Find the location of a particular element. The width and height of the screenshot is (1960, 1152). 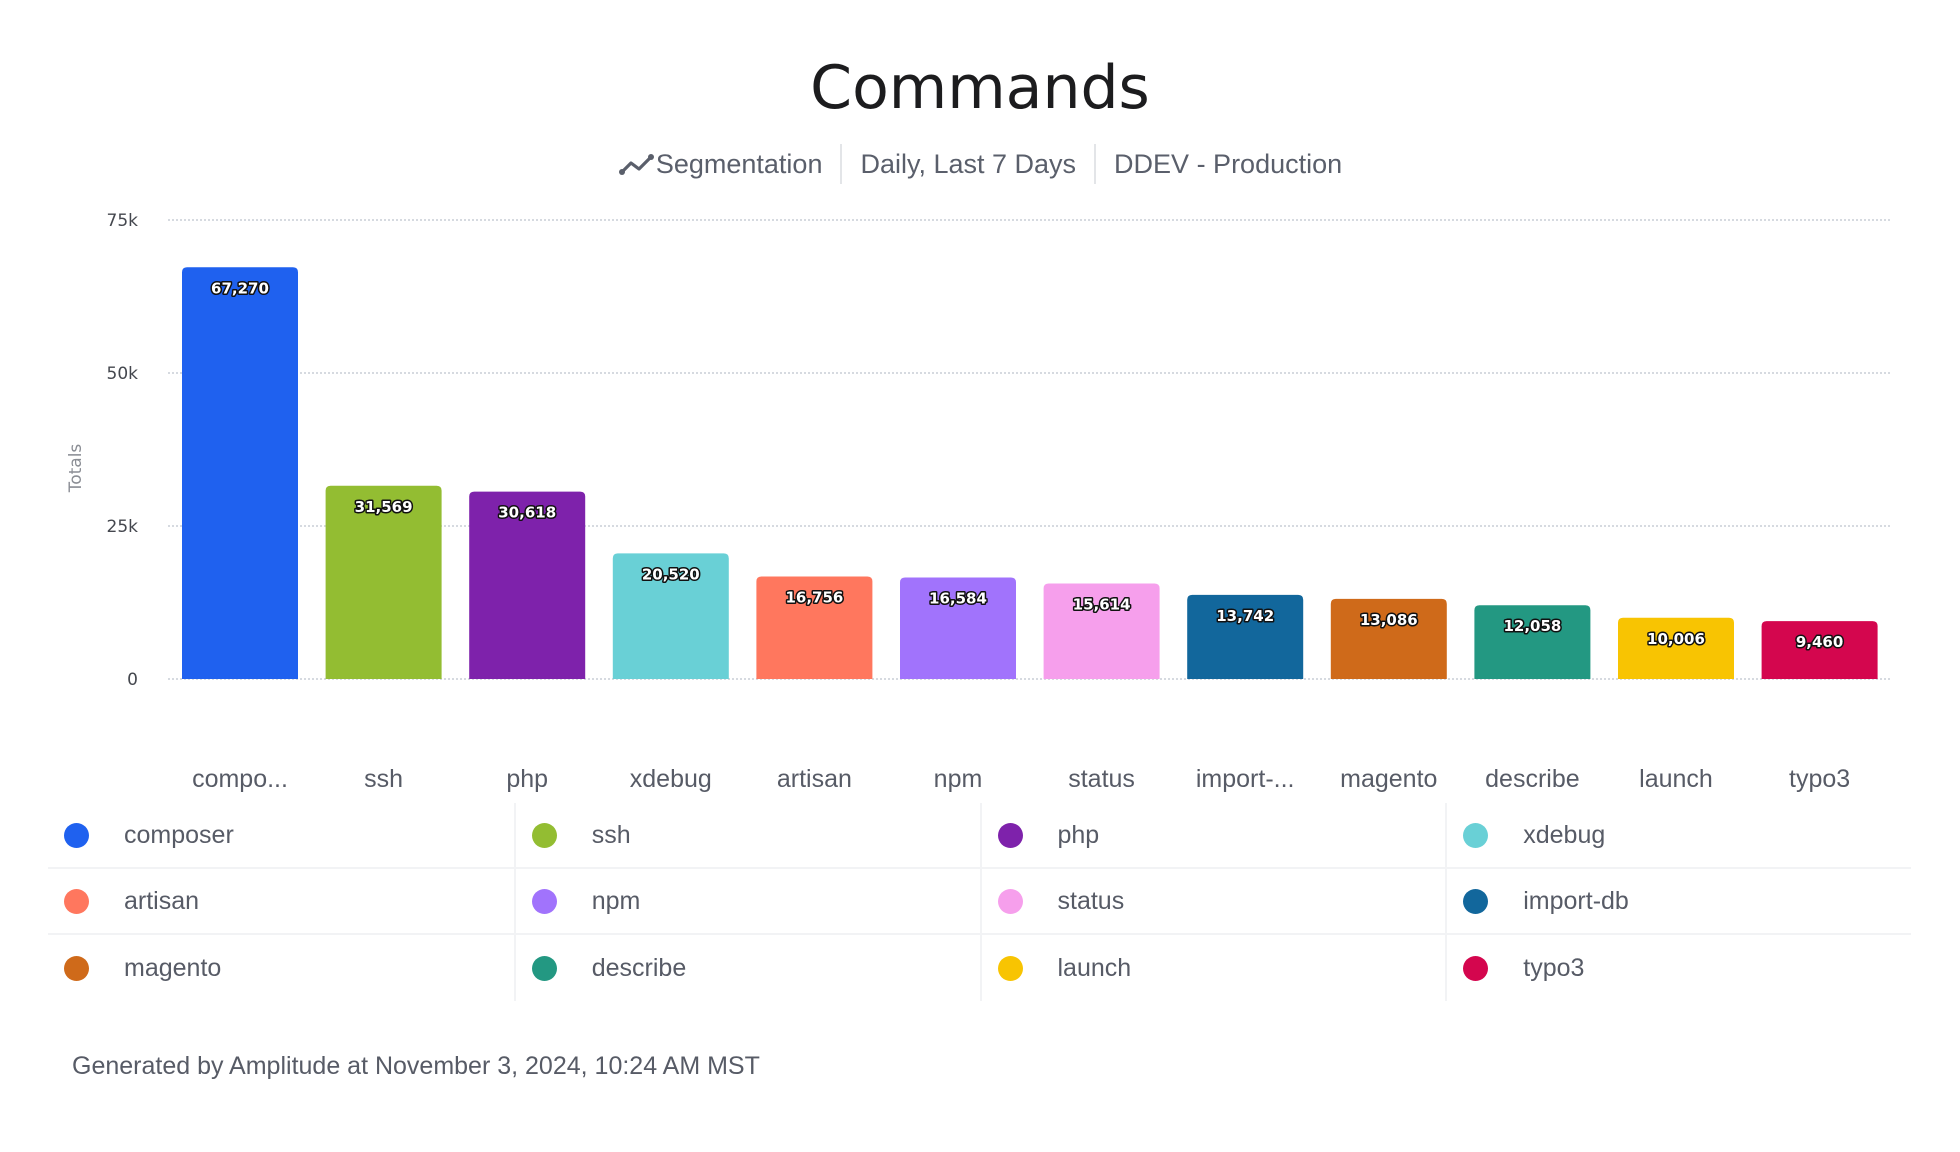

bar-composer is located at coordinates (240, 473).